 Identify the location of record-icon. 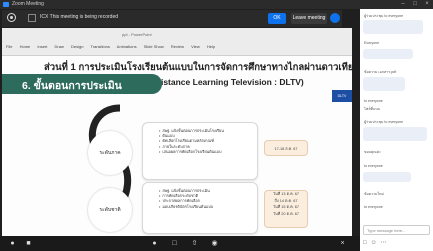
(11, 17).